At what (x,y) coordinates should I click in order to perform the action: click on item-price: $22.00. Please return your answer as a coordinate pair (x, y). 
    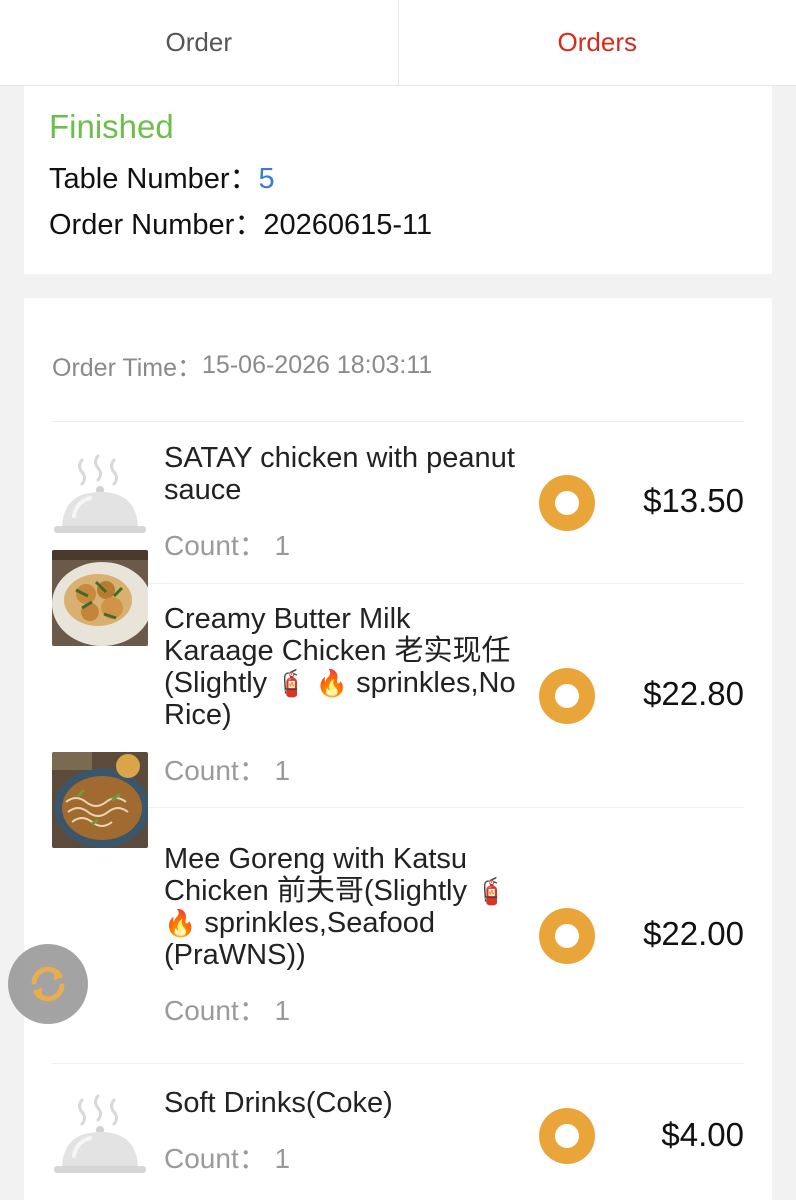
    Looking at the image, I should click on (693, 933).